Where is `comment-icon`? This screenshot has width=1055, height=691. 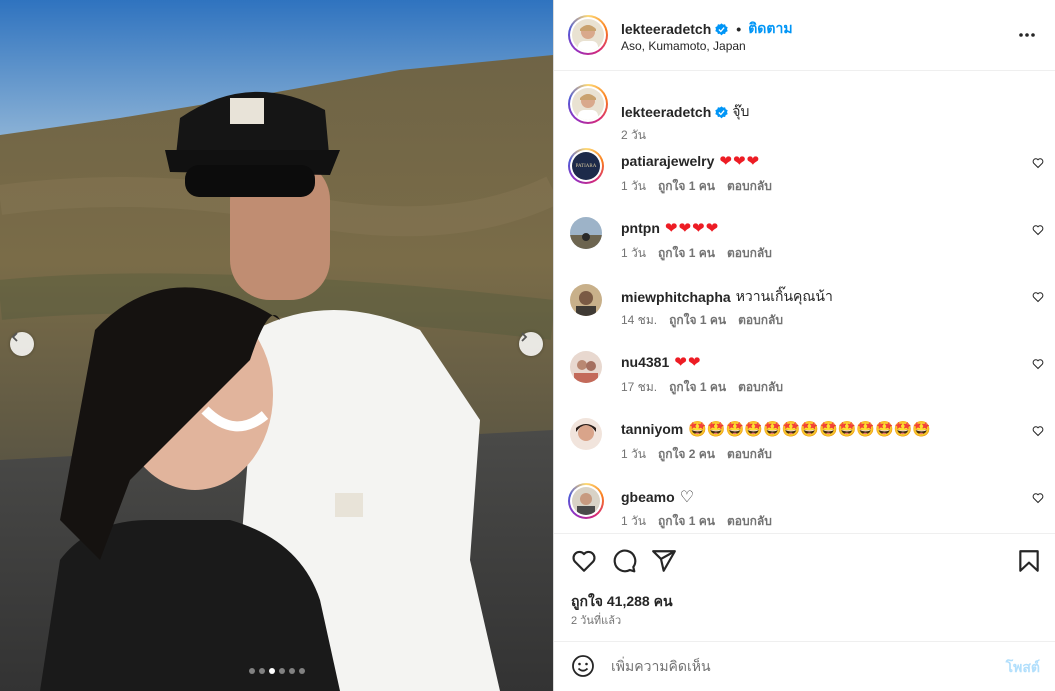
comment-icon is located at coordinates (624, 561).